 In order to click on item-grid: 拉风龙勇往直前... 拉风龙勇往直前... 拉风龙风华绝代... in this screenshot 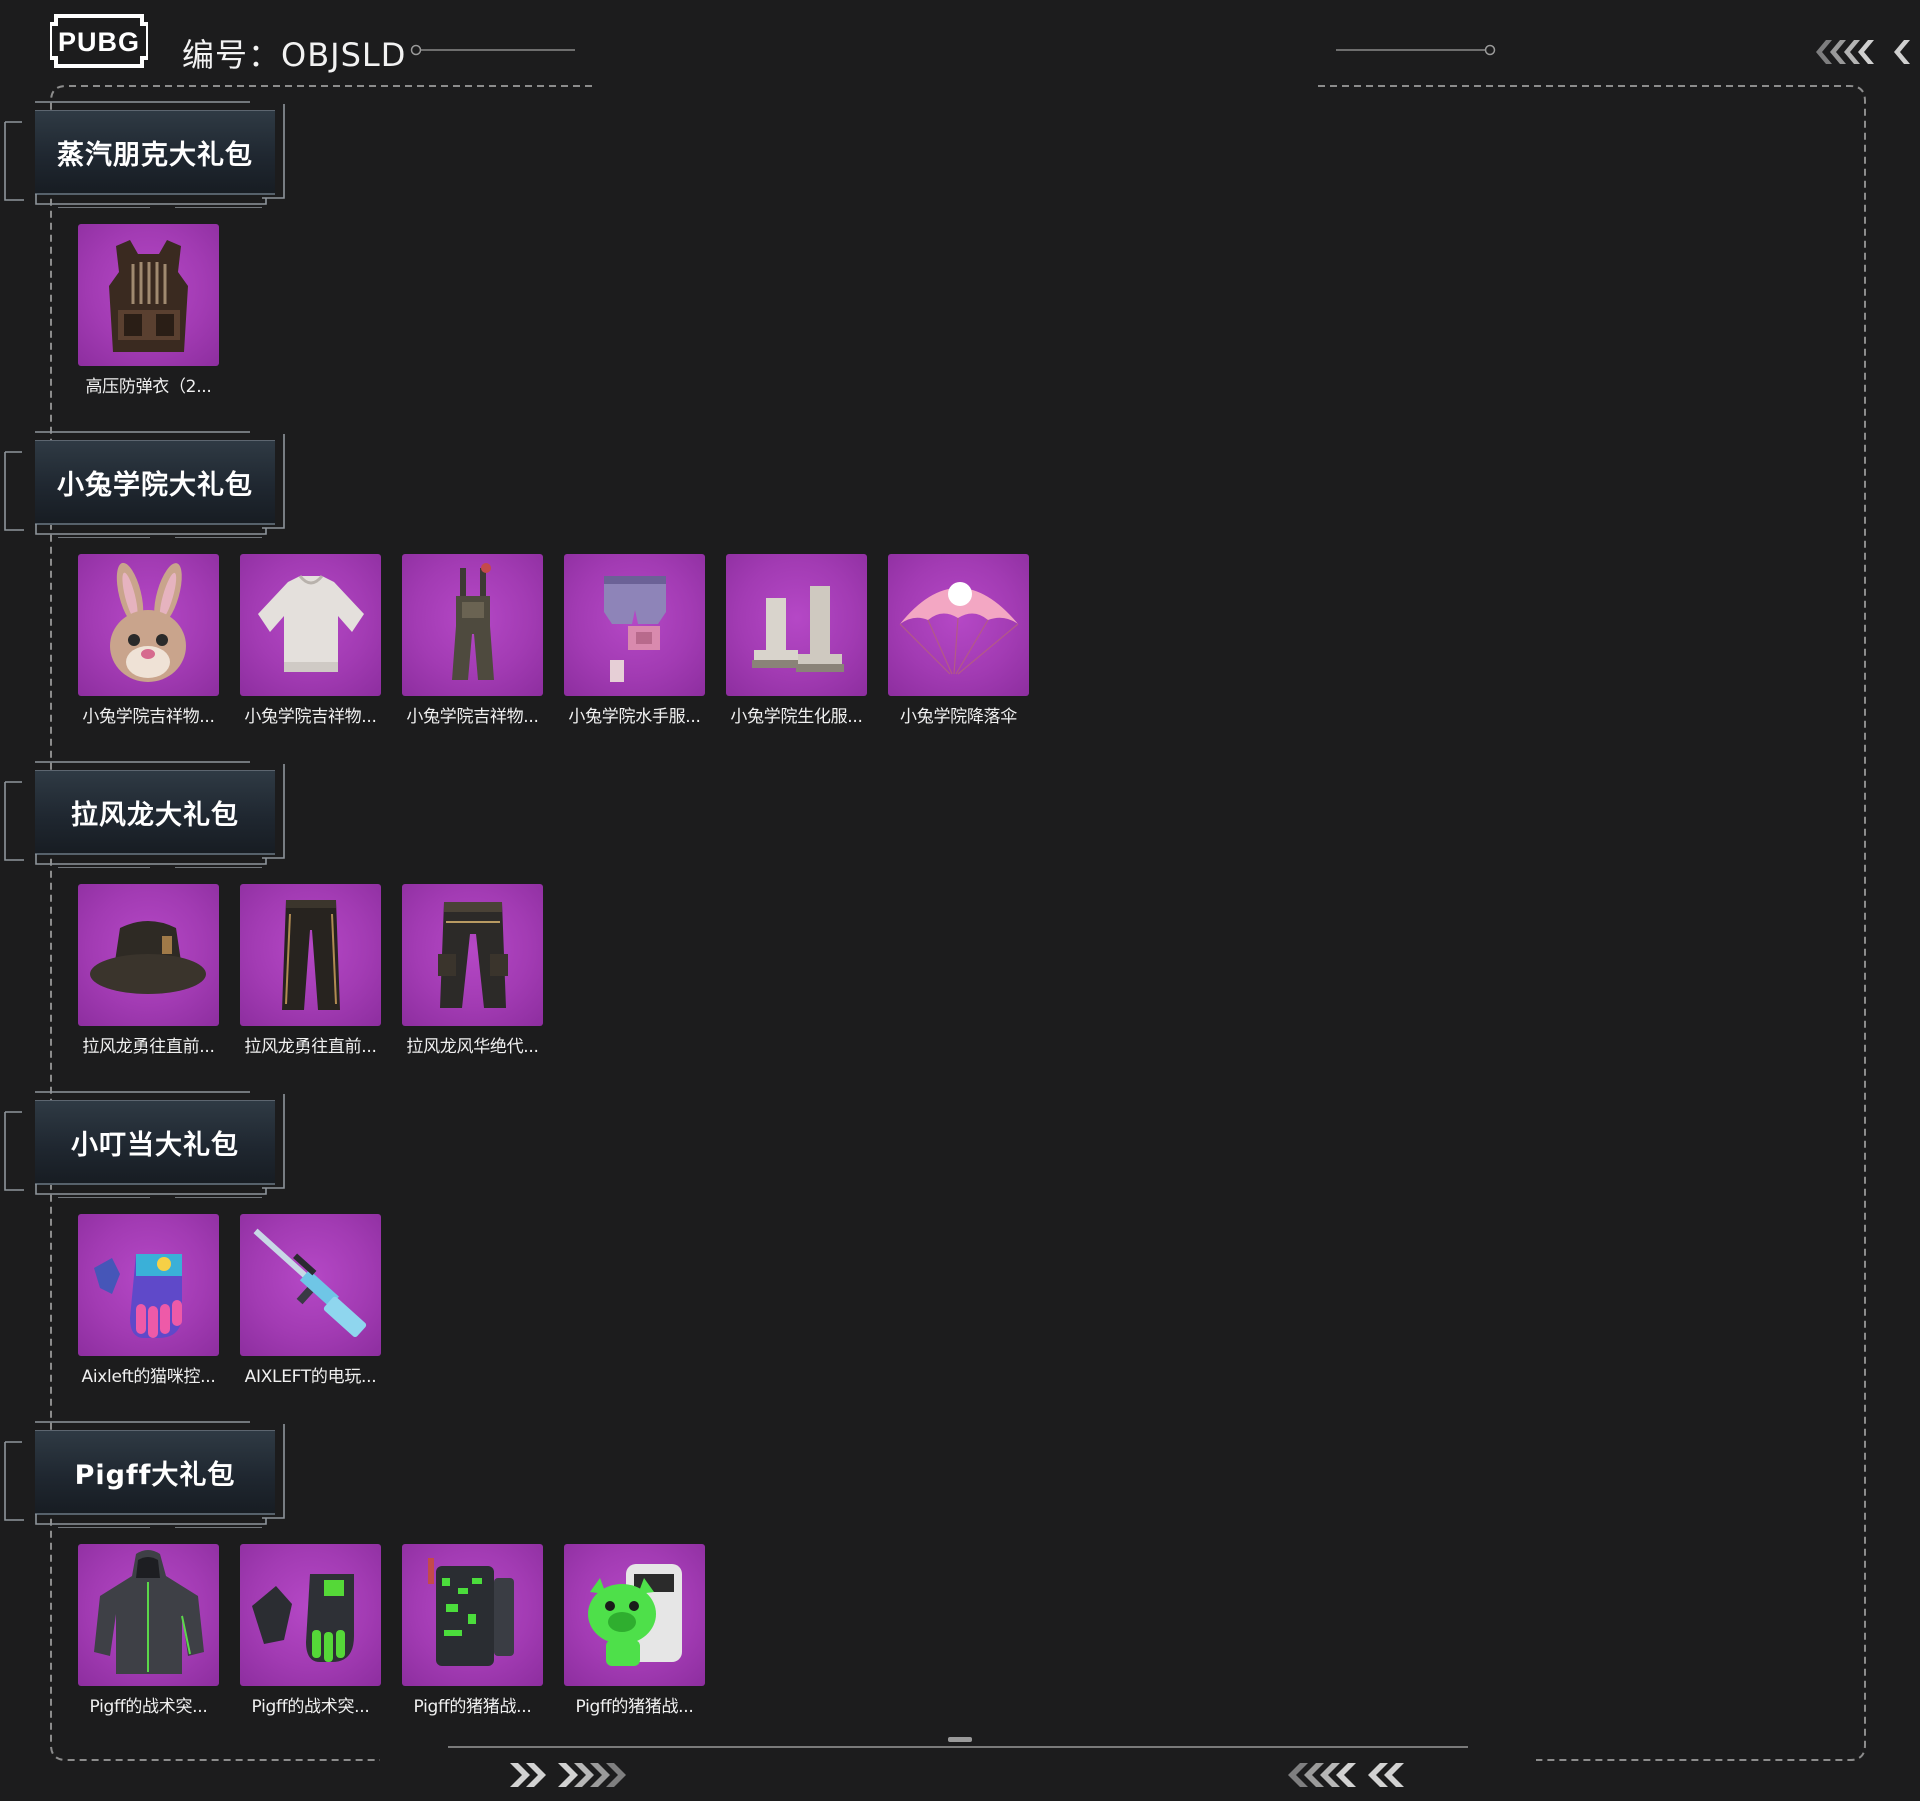, I will do `click(321, 970)`.